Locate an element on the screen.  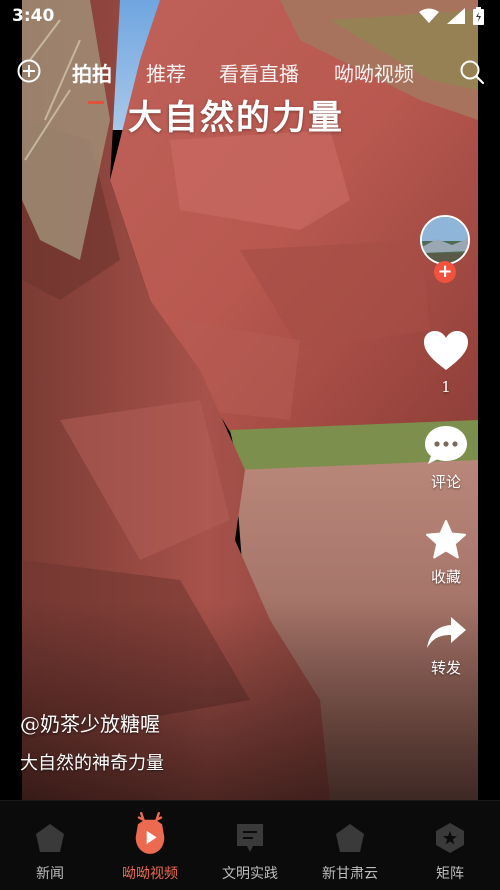
status-time: 3:40 is located at coordinates (33, 16).